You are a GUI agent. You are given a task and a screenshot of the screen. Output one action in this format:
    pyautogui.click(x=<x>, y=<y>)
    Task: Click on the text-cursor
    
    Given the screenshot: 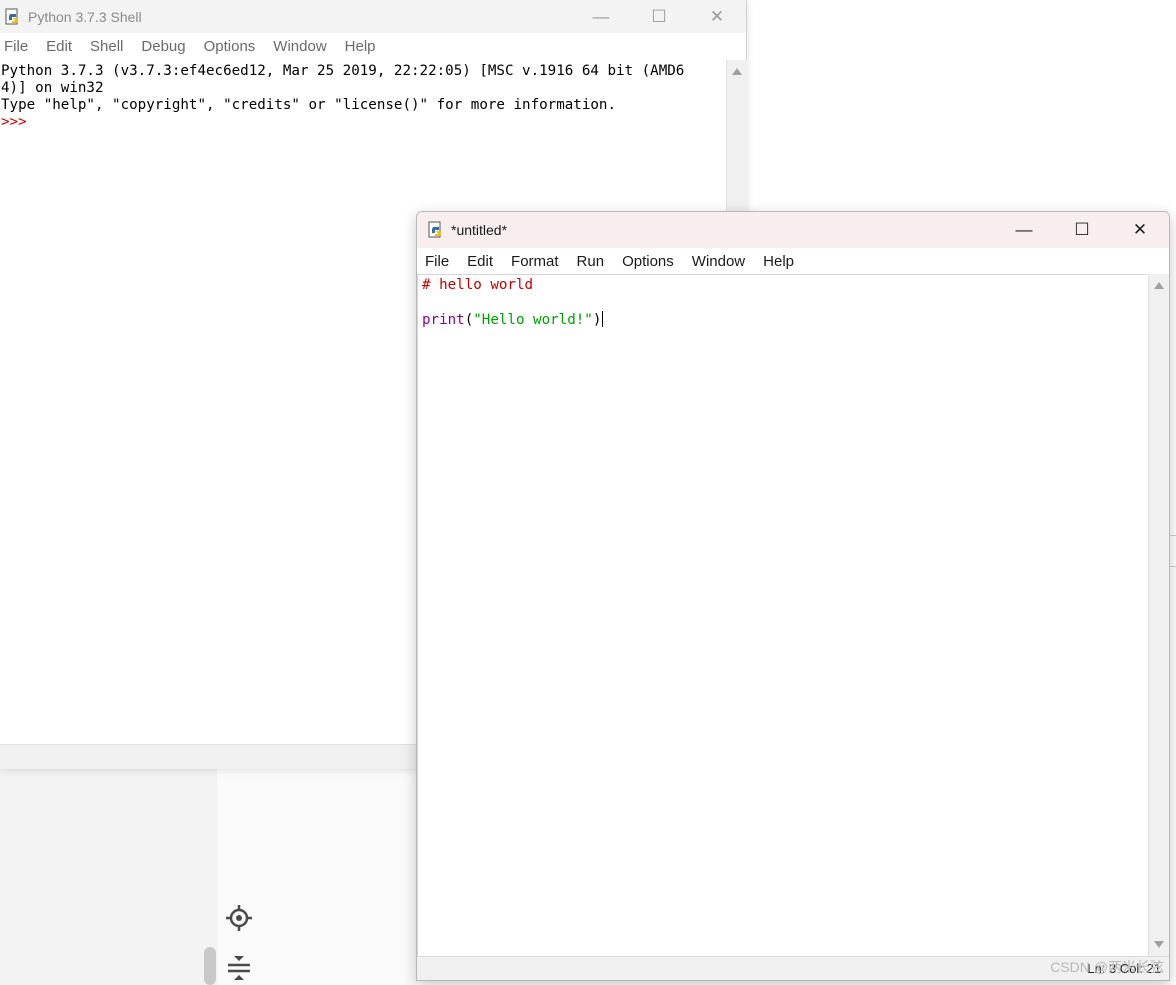 What is the action you would take?
    pyautogui.click(x=603, y=319)
    